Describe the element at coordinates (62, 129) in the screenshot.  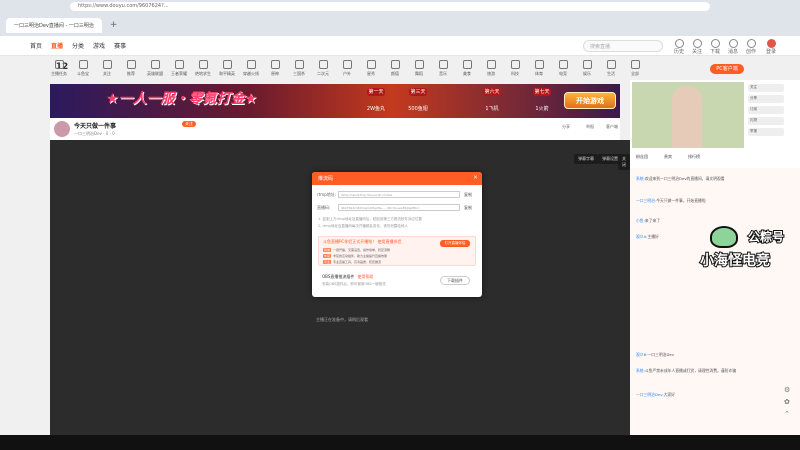
I see `streamer-avatar` at that location.